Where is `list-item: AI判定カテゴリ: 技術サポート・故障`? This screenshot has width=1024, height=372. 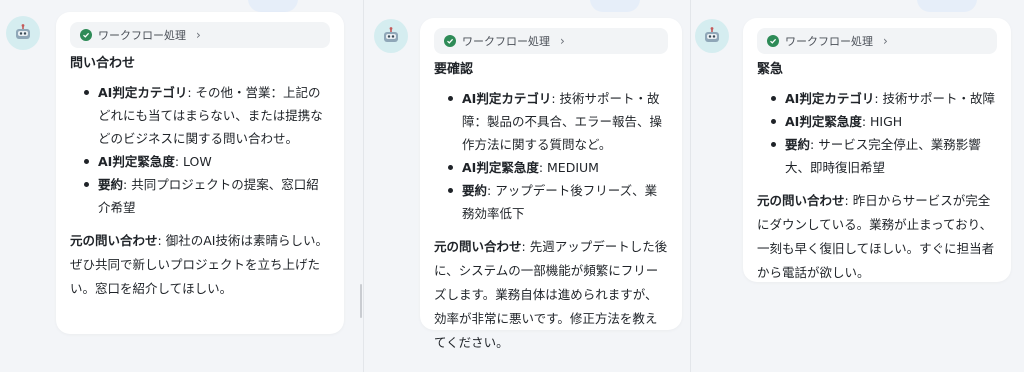 list-item: AI判定カテゴリ: 技術サポート・故障 is located at coordinates (884, 98).